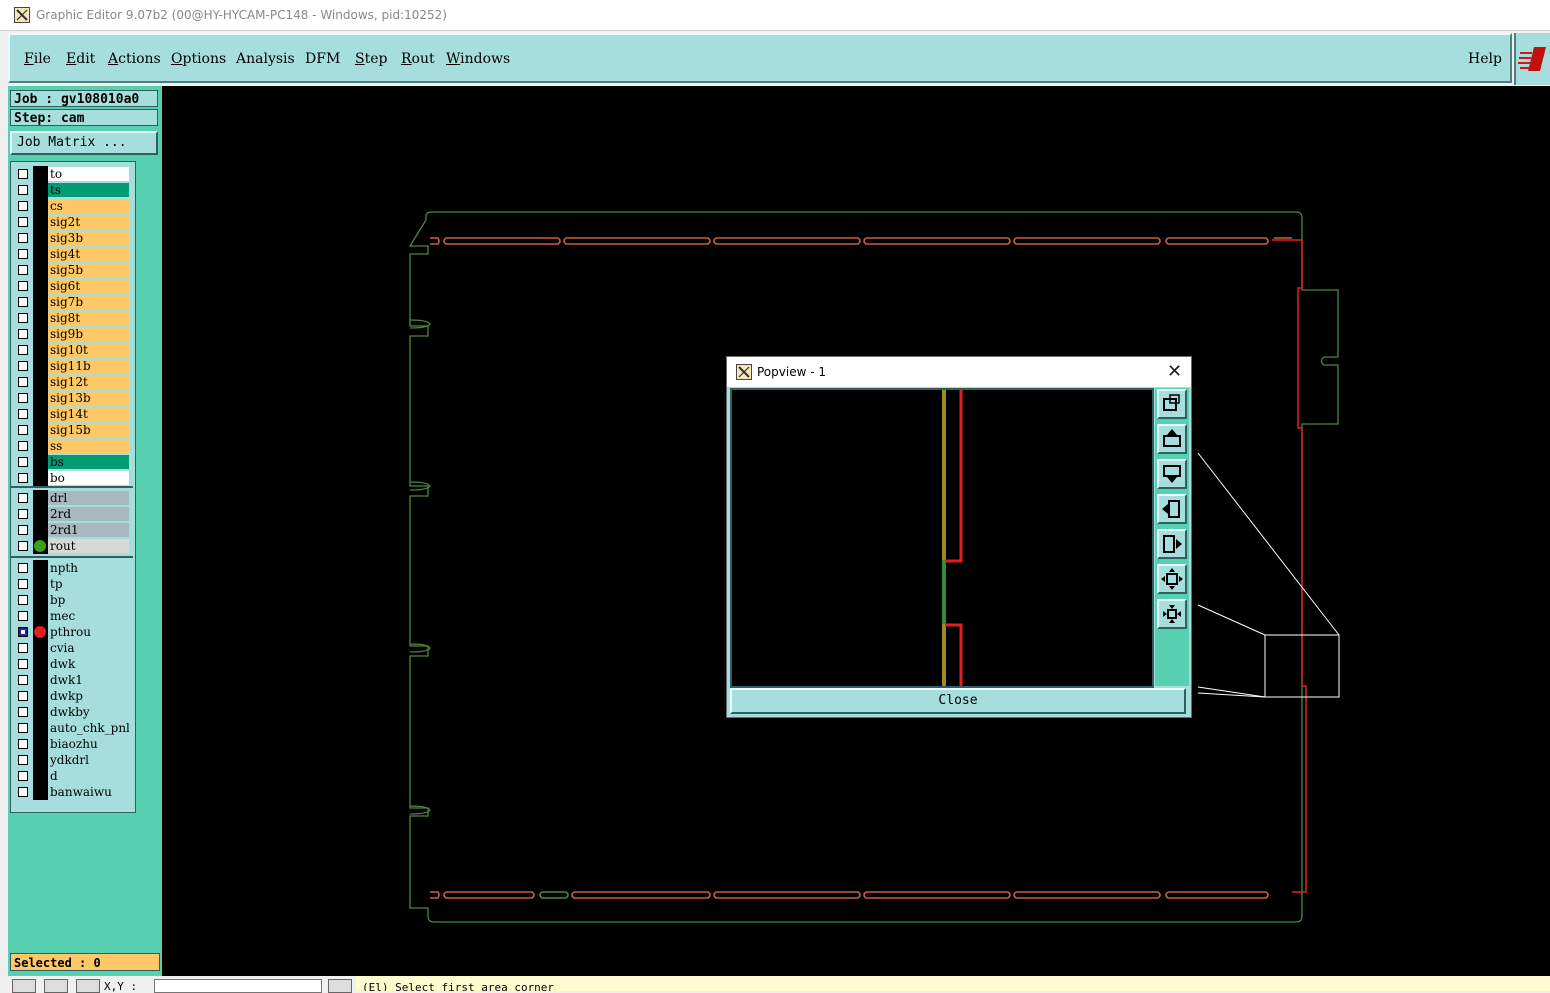 The height and width of the screenshot is (993, 1550). I want to click on layer-name: drl, so click(88, 498).